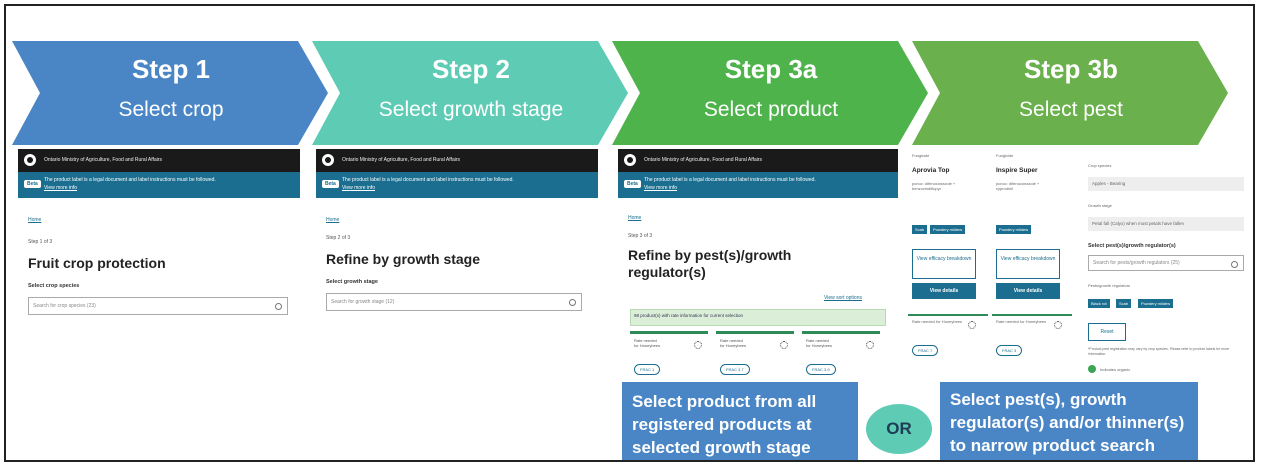 The width and height of the screenshot is (1261, 468). What do you see at coordinates (454, 302) in the screenshot?
I see `growth-stage-search-input: Search for growth stage (12)` at bounding box center [454, 302].